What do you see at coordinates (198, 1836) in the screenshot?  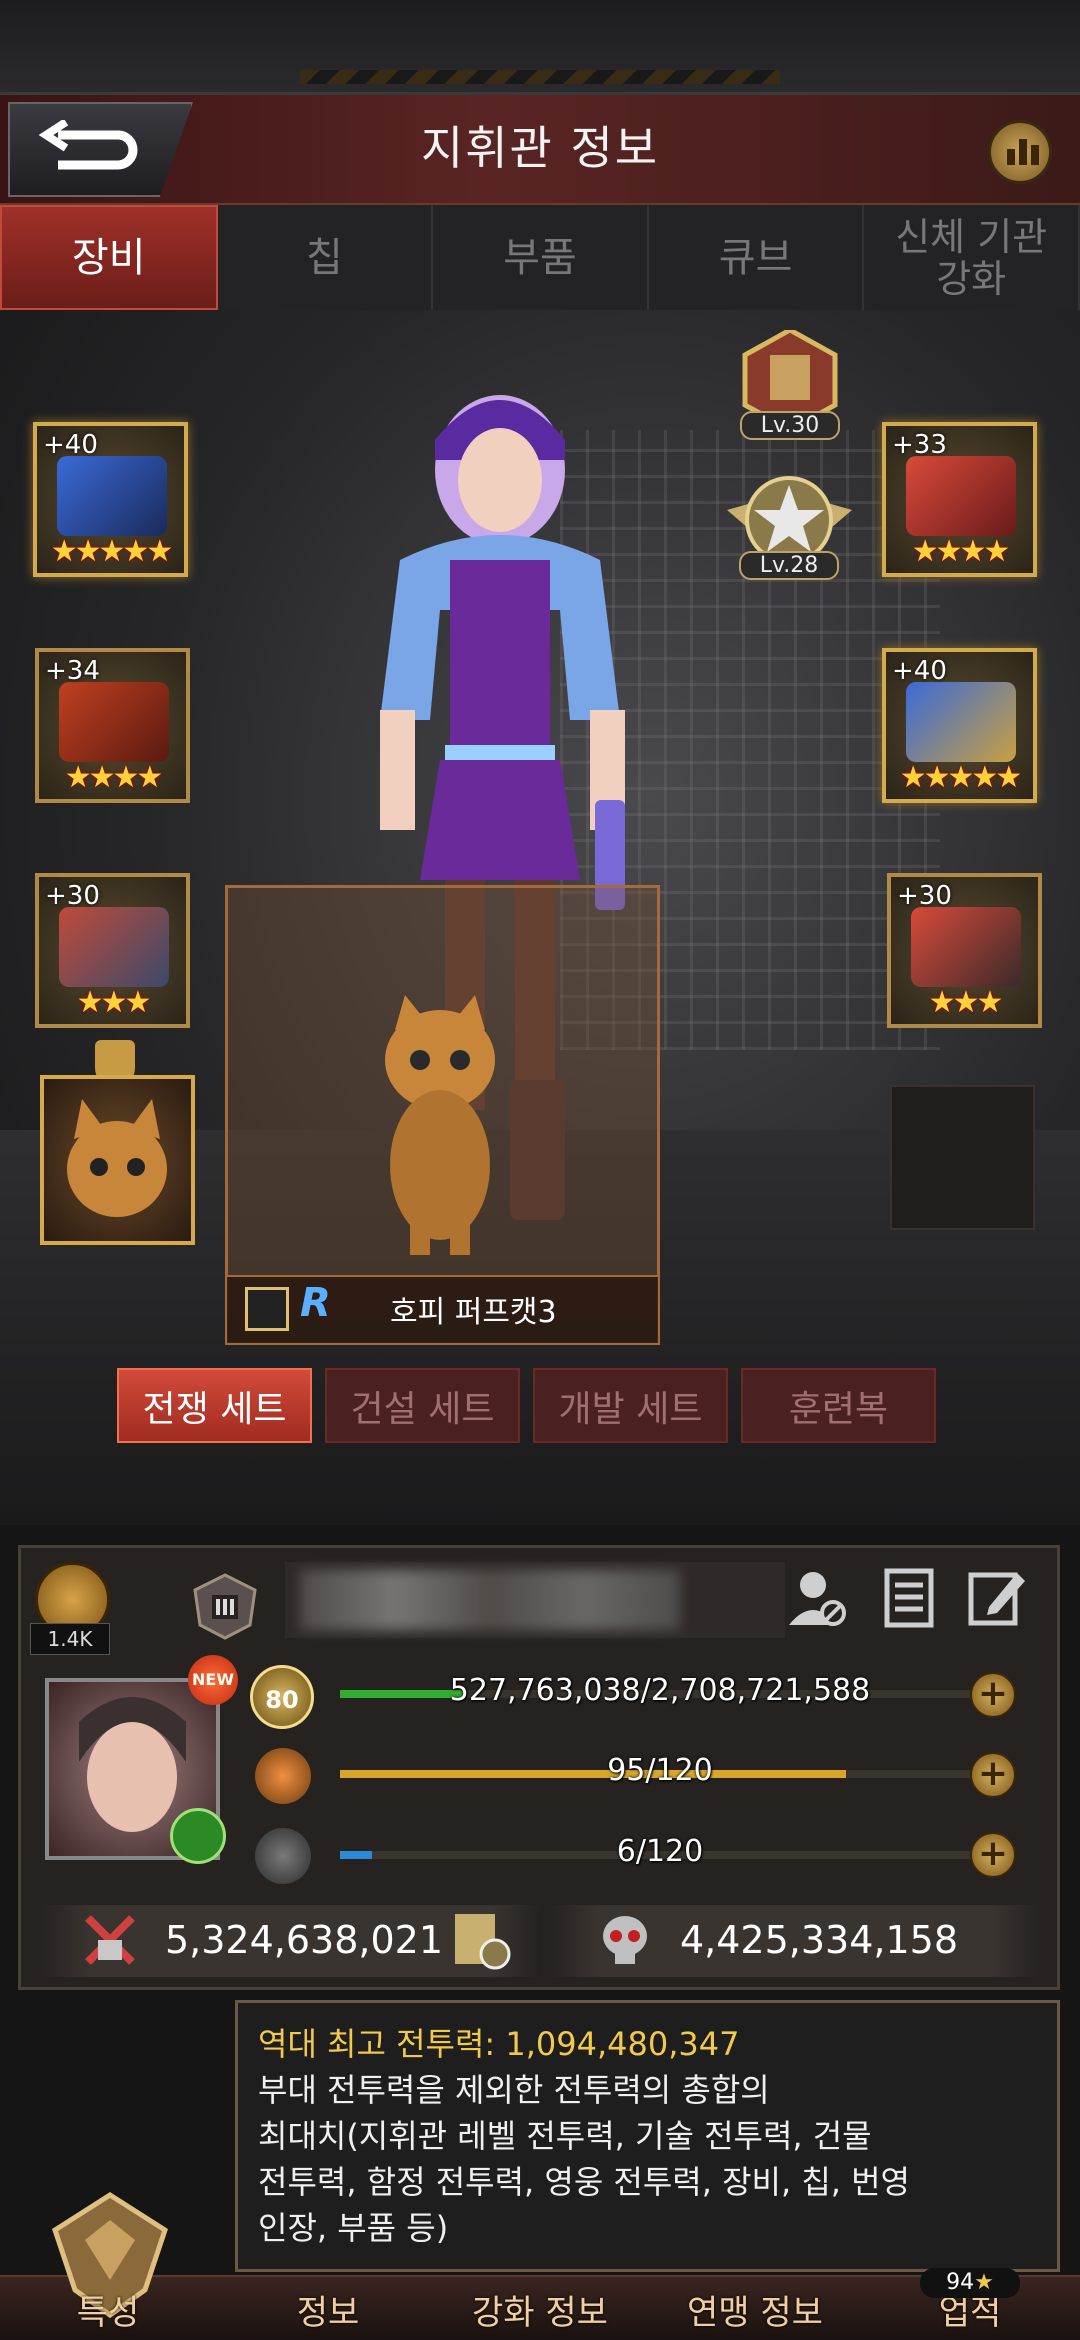 I see `refresh-icon` at bounding box center [198, 1836].